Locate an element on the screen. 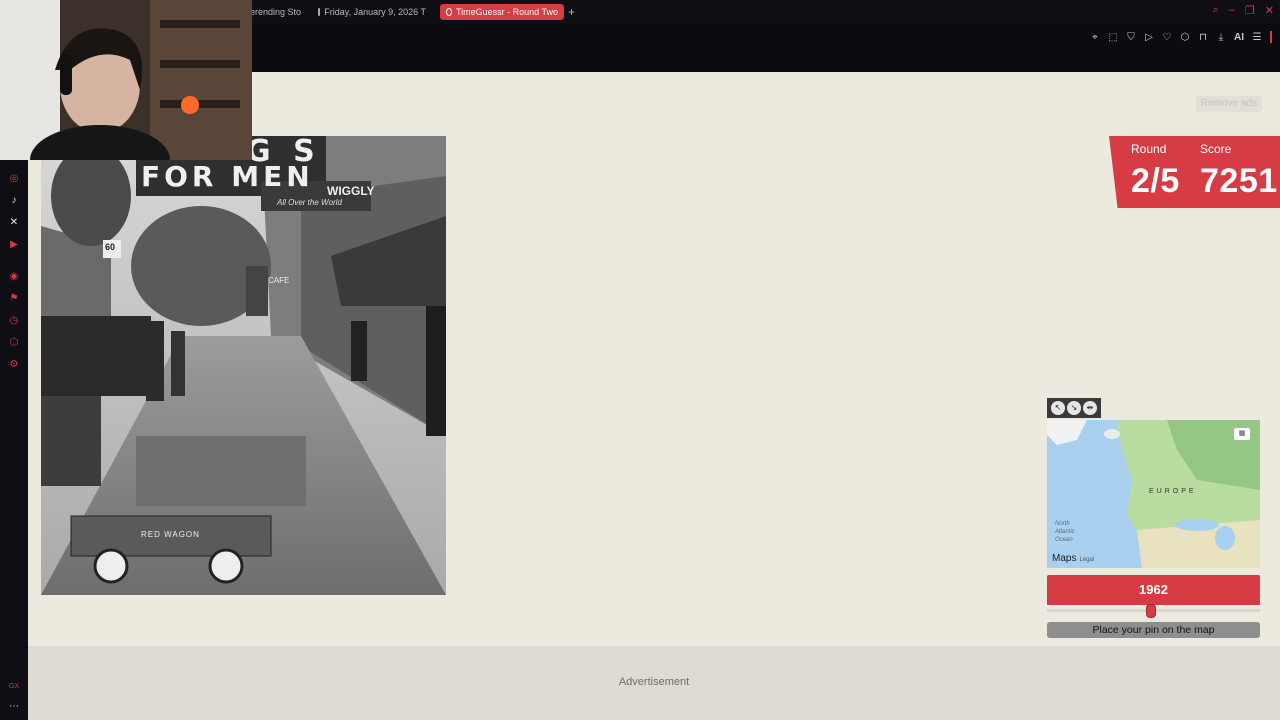 The width and height of the screenshot is (1280, 720). play-icon: ▷ is located at coordinates (1149, 37).